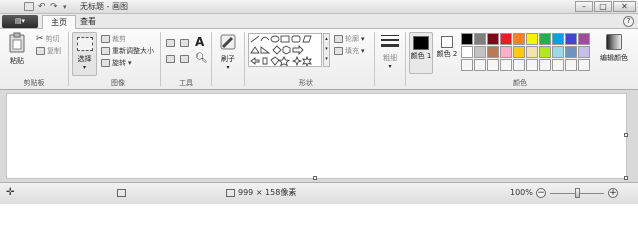 The width and height of the screenshot is (638, 240). What do you see at coordinates (624, 6) in the screenshot?
I see `close-button: ✕` at bounding box center [624, 6].